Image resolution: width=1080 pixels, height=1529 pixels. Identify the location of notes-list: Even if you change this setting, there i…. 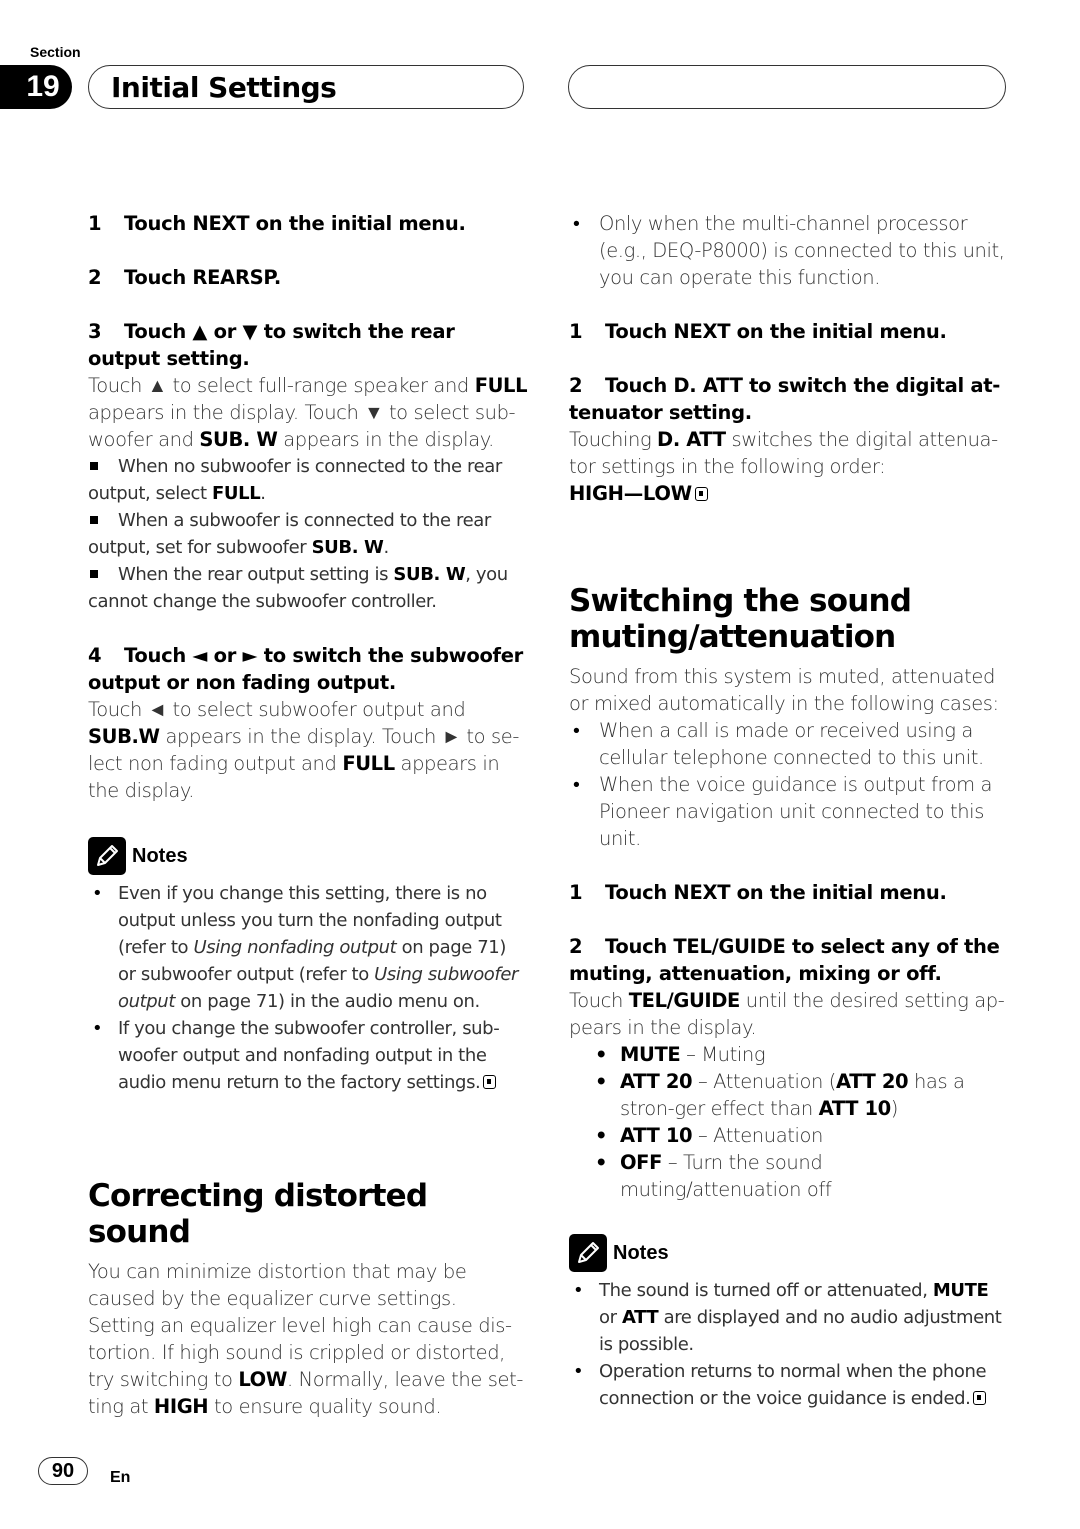
(308, 988).